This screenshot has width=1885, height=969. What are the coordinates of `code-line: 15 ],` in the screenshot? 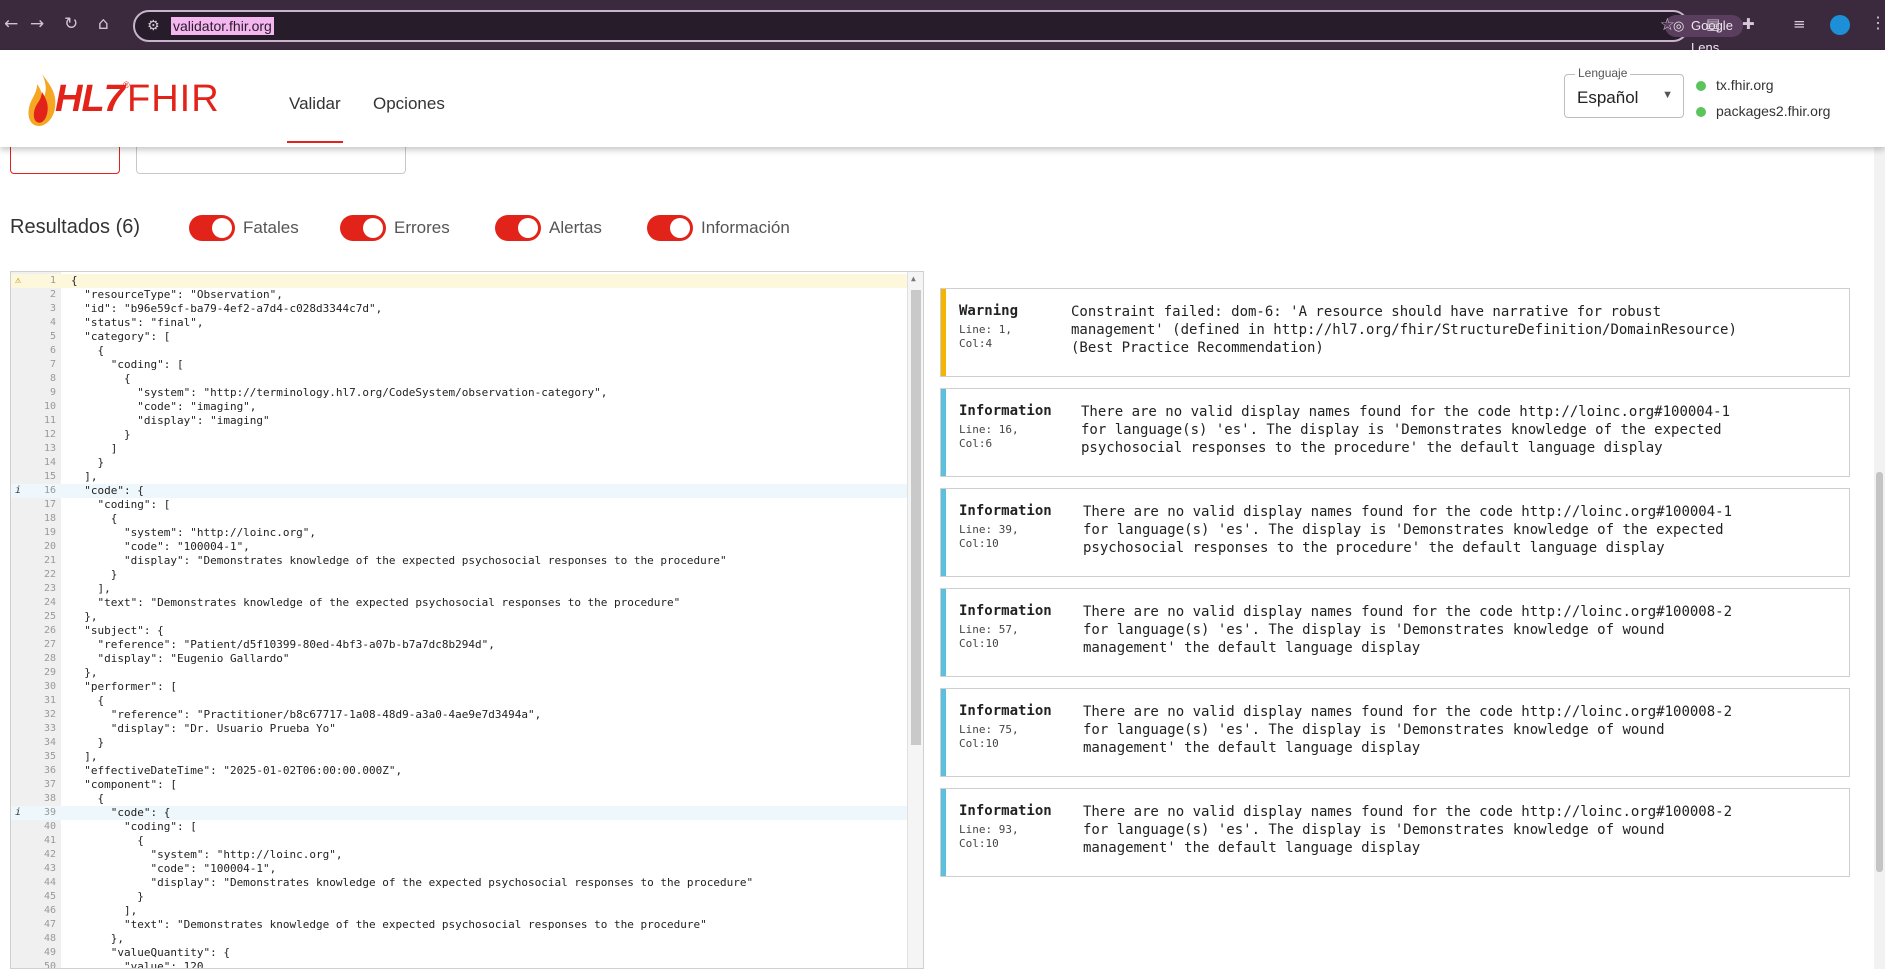 It's located at (460, 477).